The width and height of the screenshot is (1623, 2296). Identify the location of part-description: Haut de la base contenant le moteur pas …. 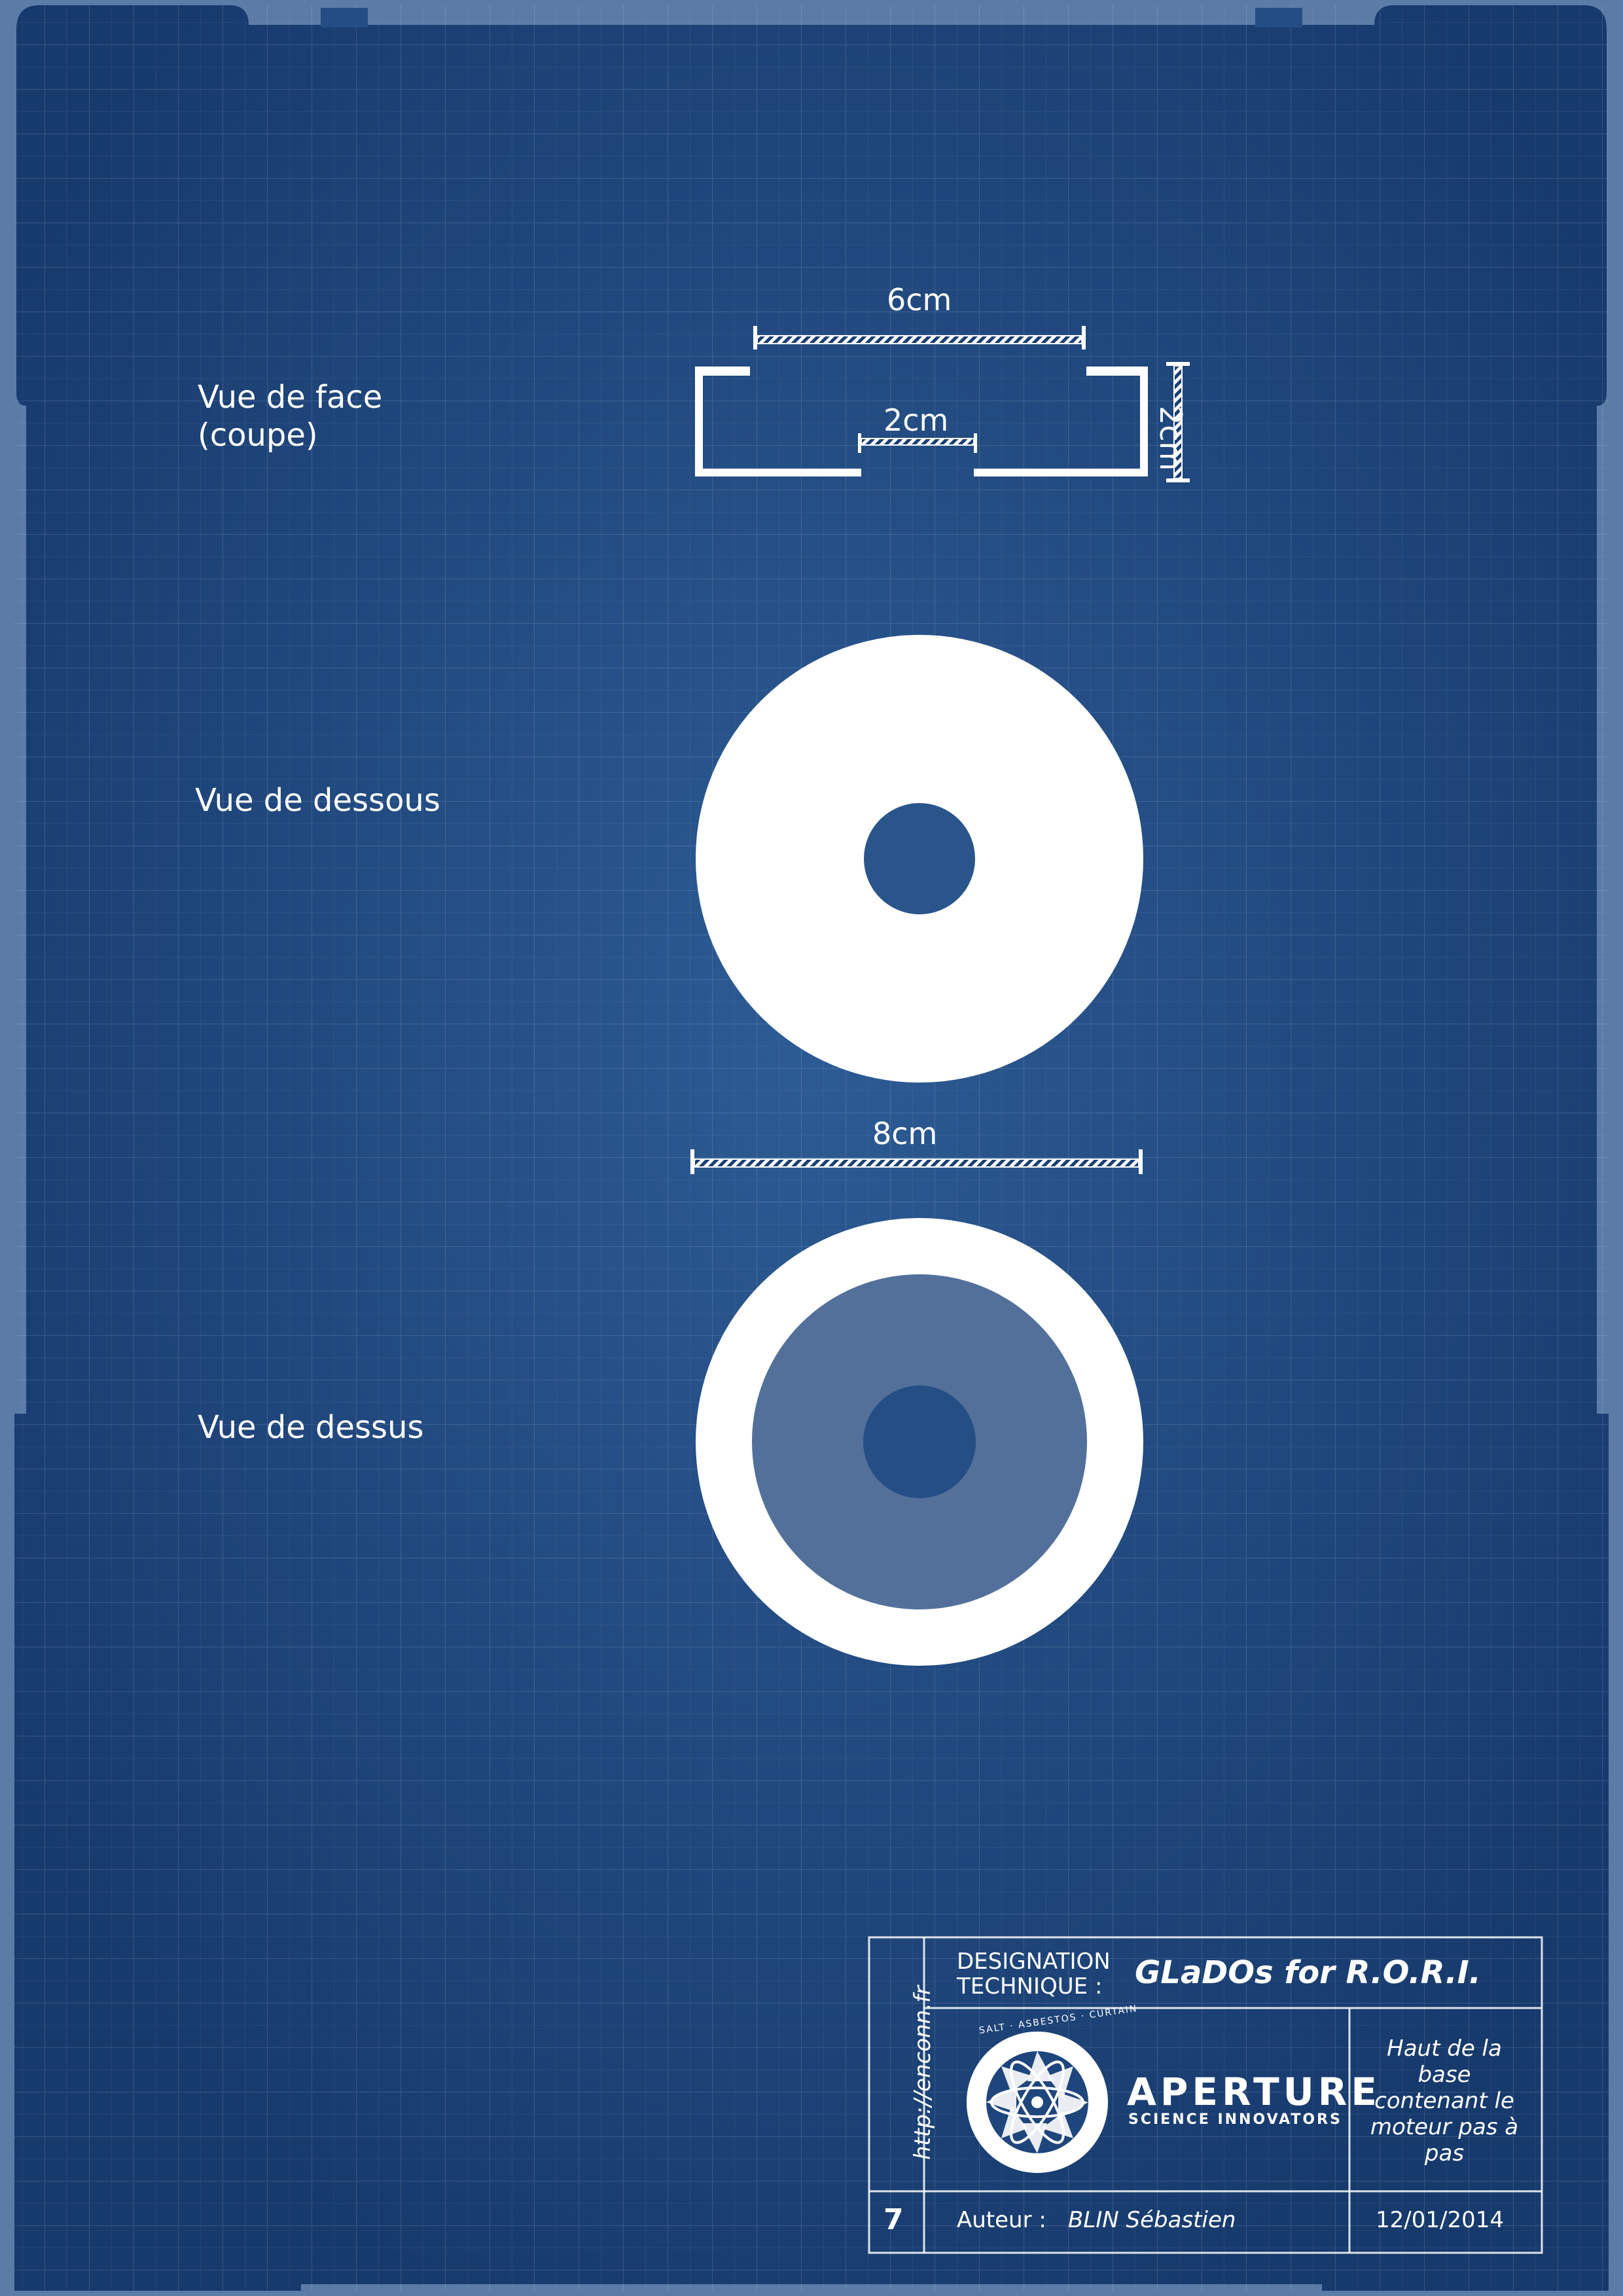
(1444, 2101).